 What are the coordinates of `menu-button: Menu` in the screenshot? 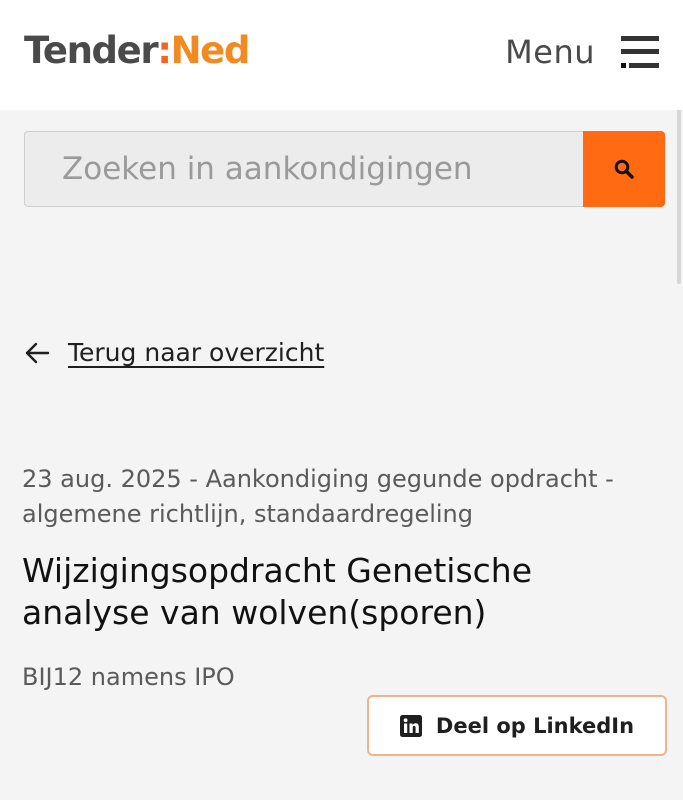 It's located at (582, 52).